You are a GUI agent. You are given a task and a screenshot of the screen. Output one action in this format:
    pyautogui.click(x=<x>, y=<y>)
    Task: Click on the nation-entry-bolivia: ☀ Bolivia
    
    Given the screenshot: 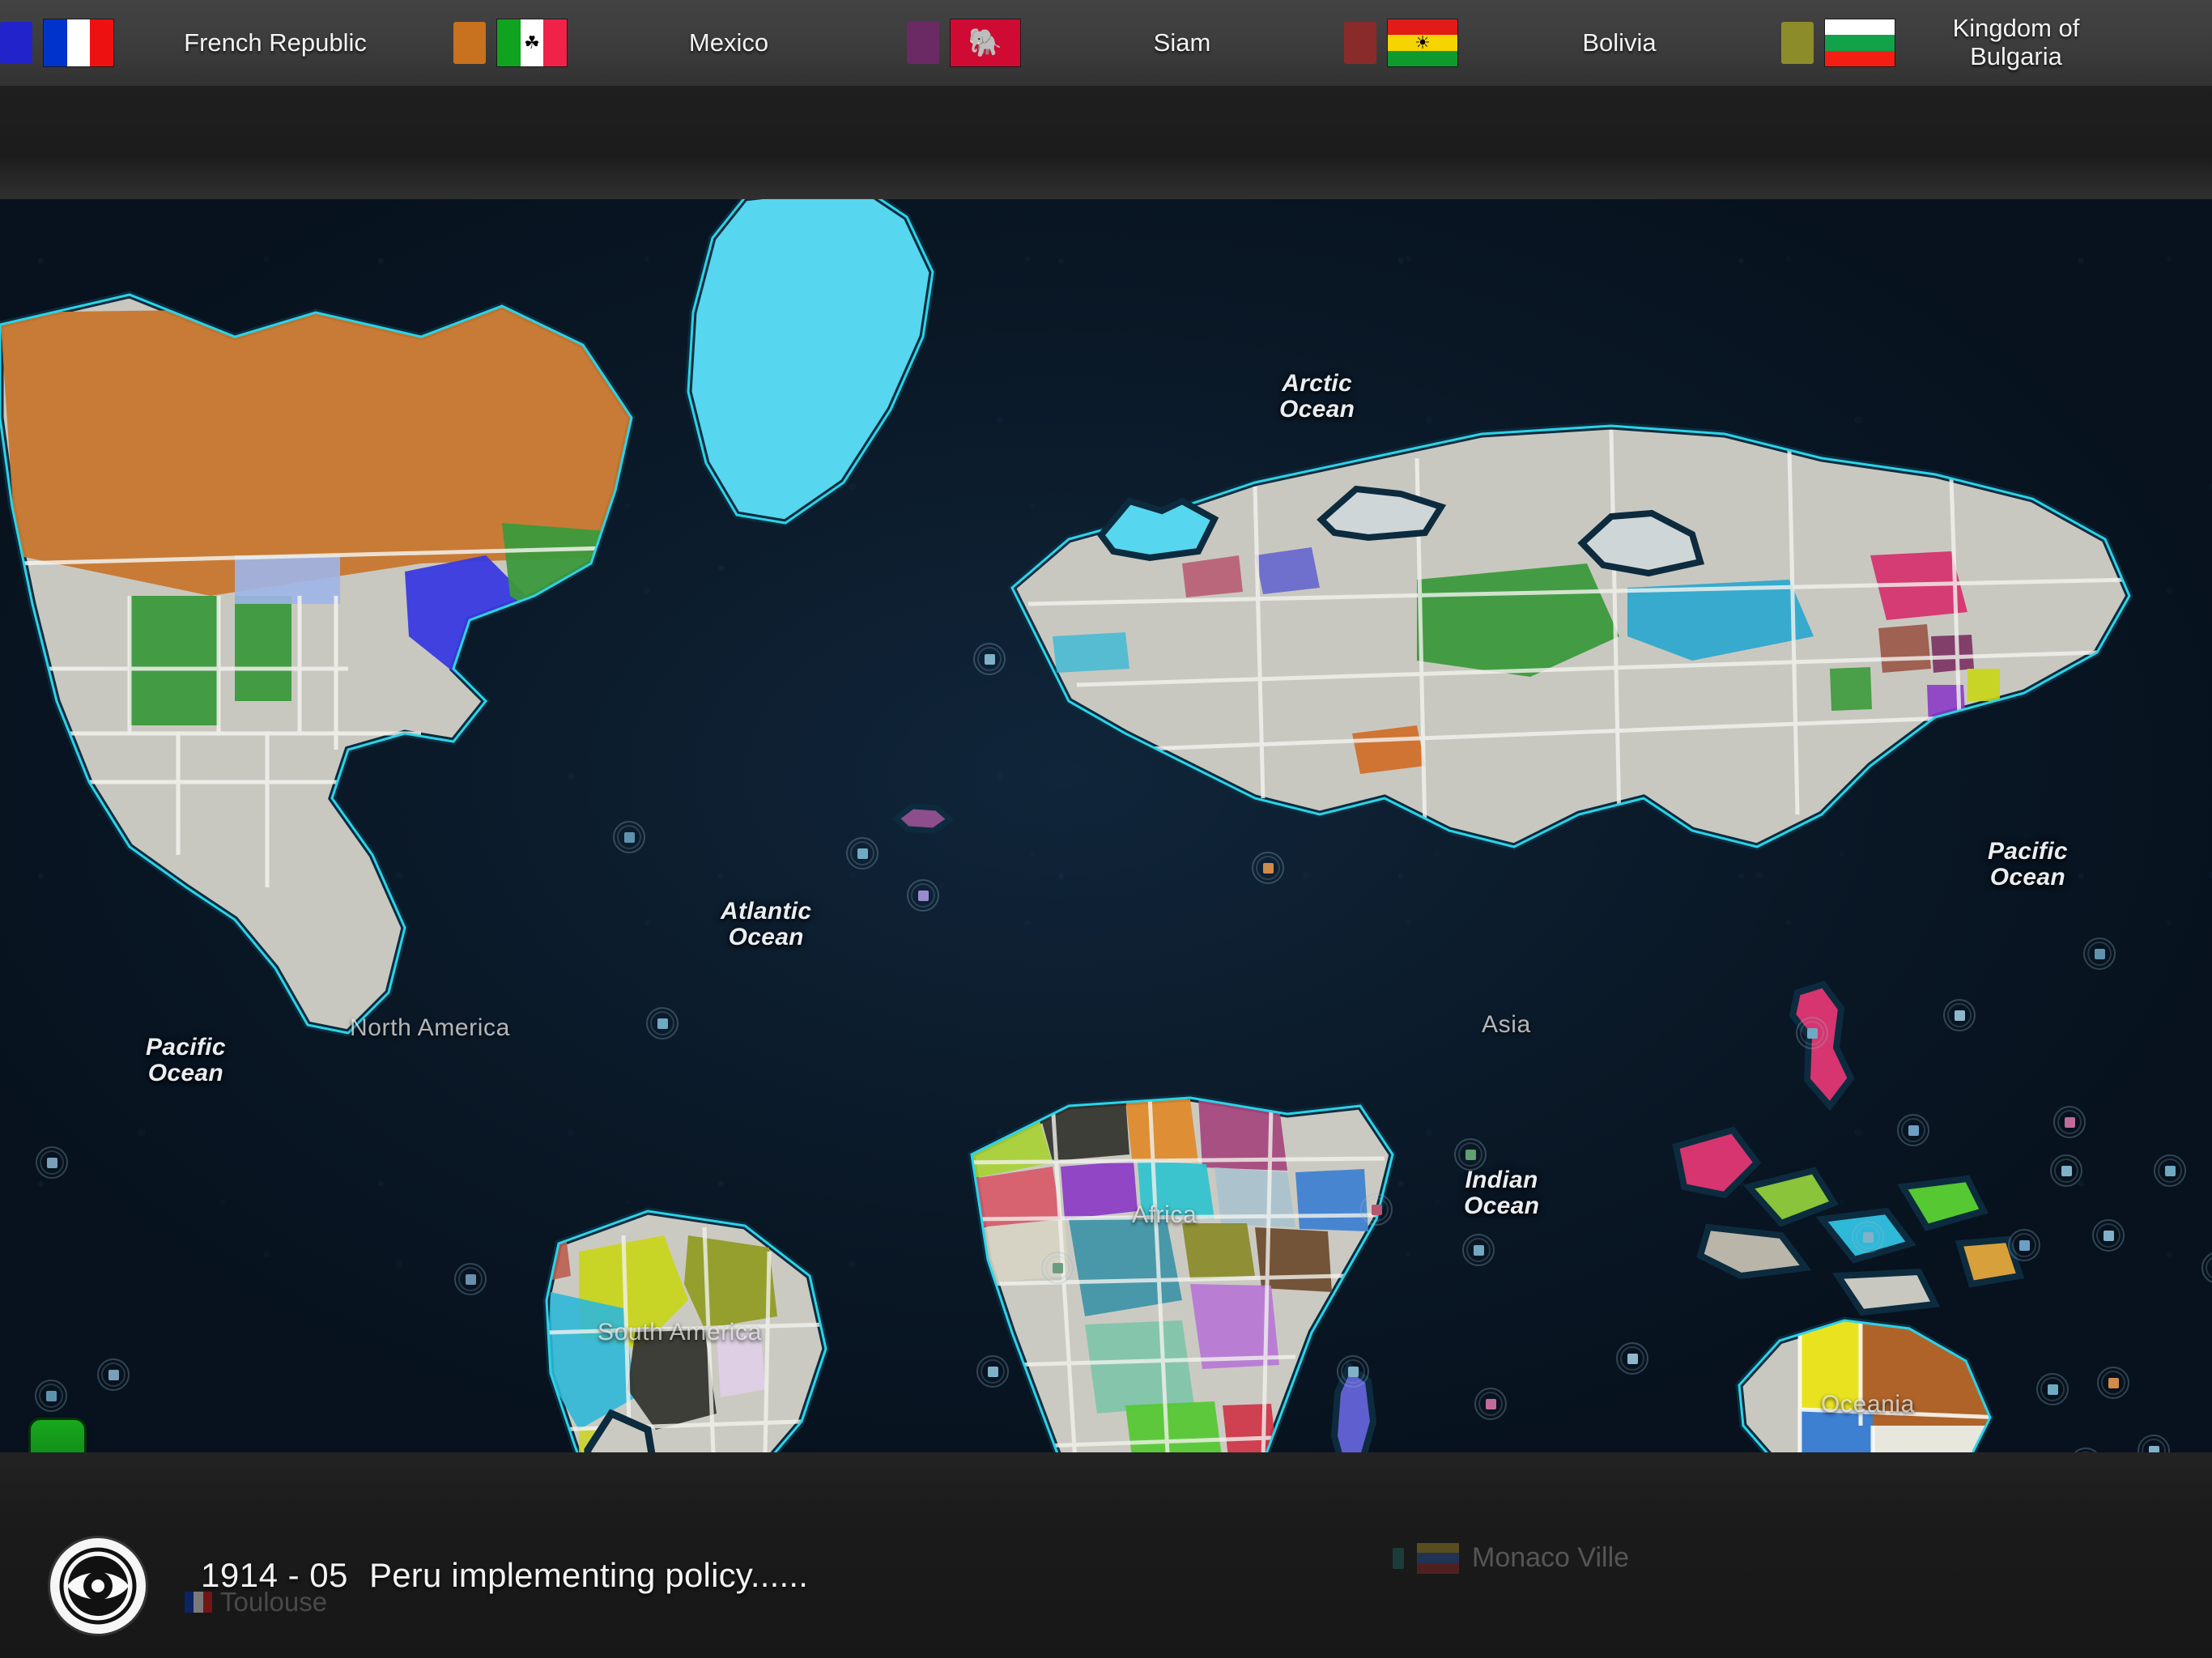 What is the action you would take?
    pyautogui.click(x=1563, y=43)
    